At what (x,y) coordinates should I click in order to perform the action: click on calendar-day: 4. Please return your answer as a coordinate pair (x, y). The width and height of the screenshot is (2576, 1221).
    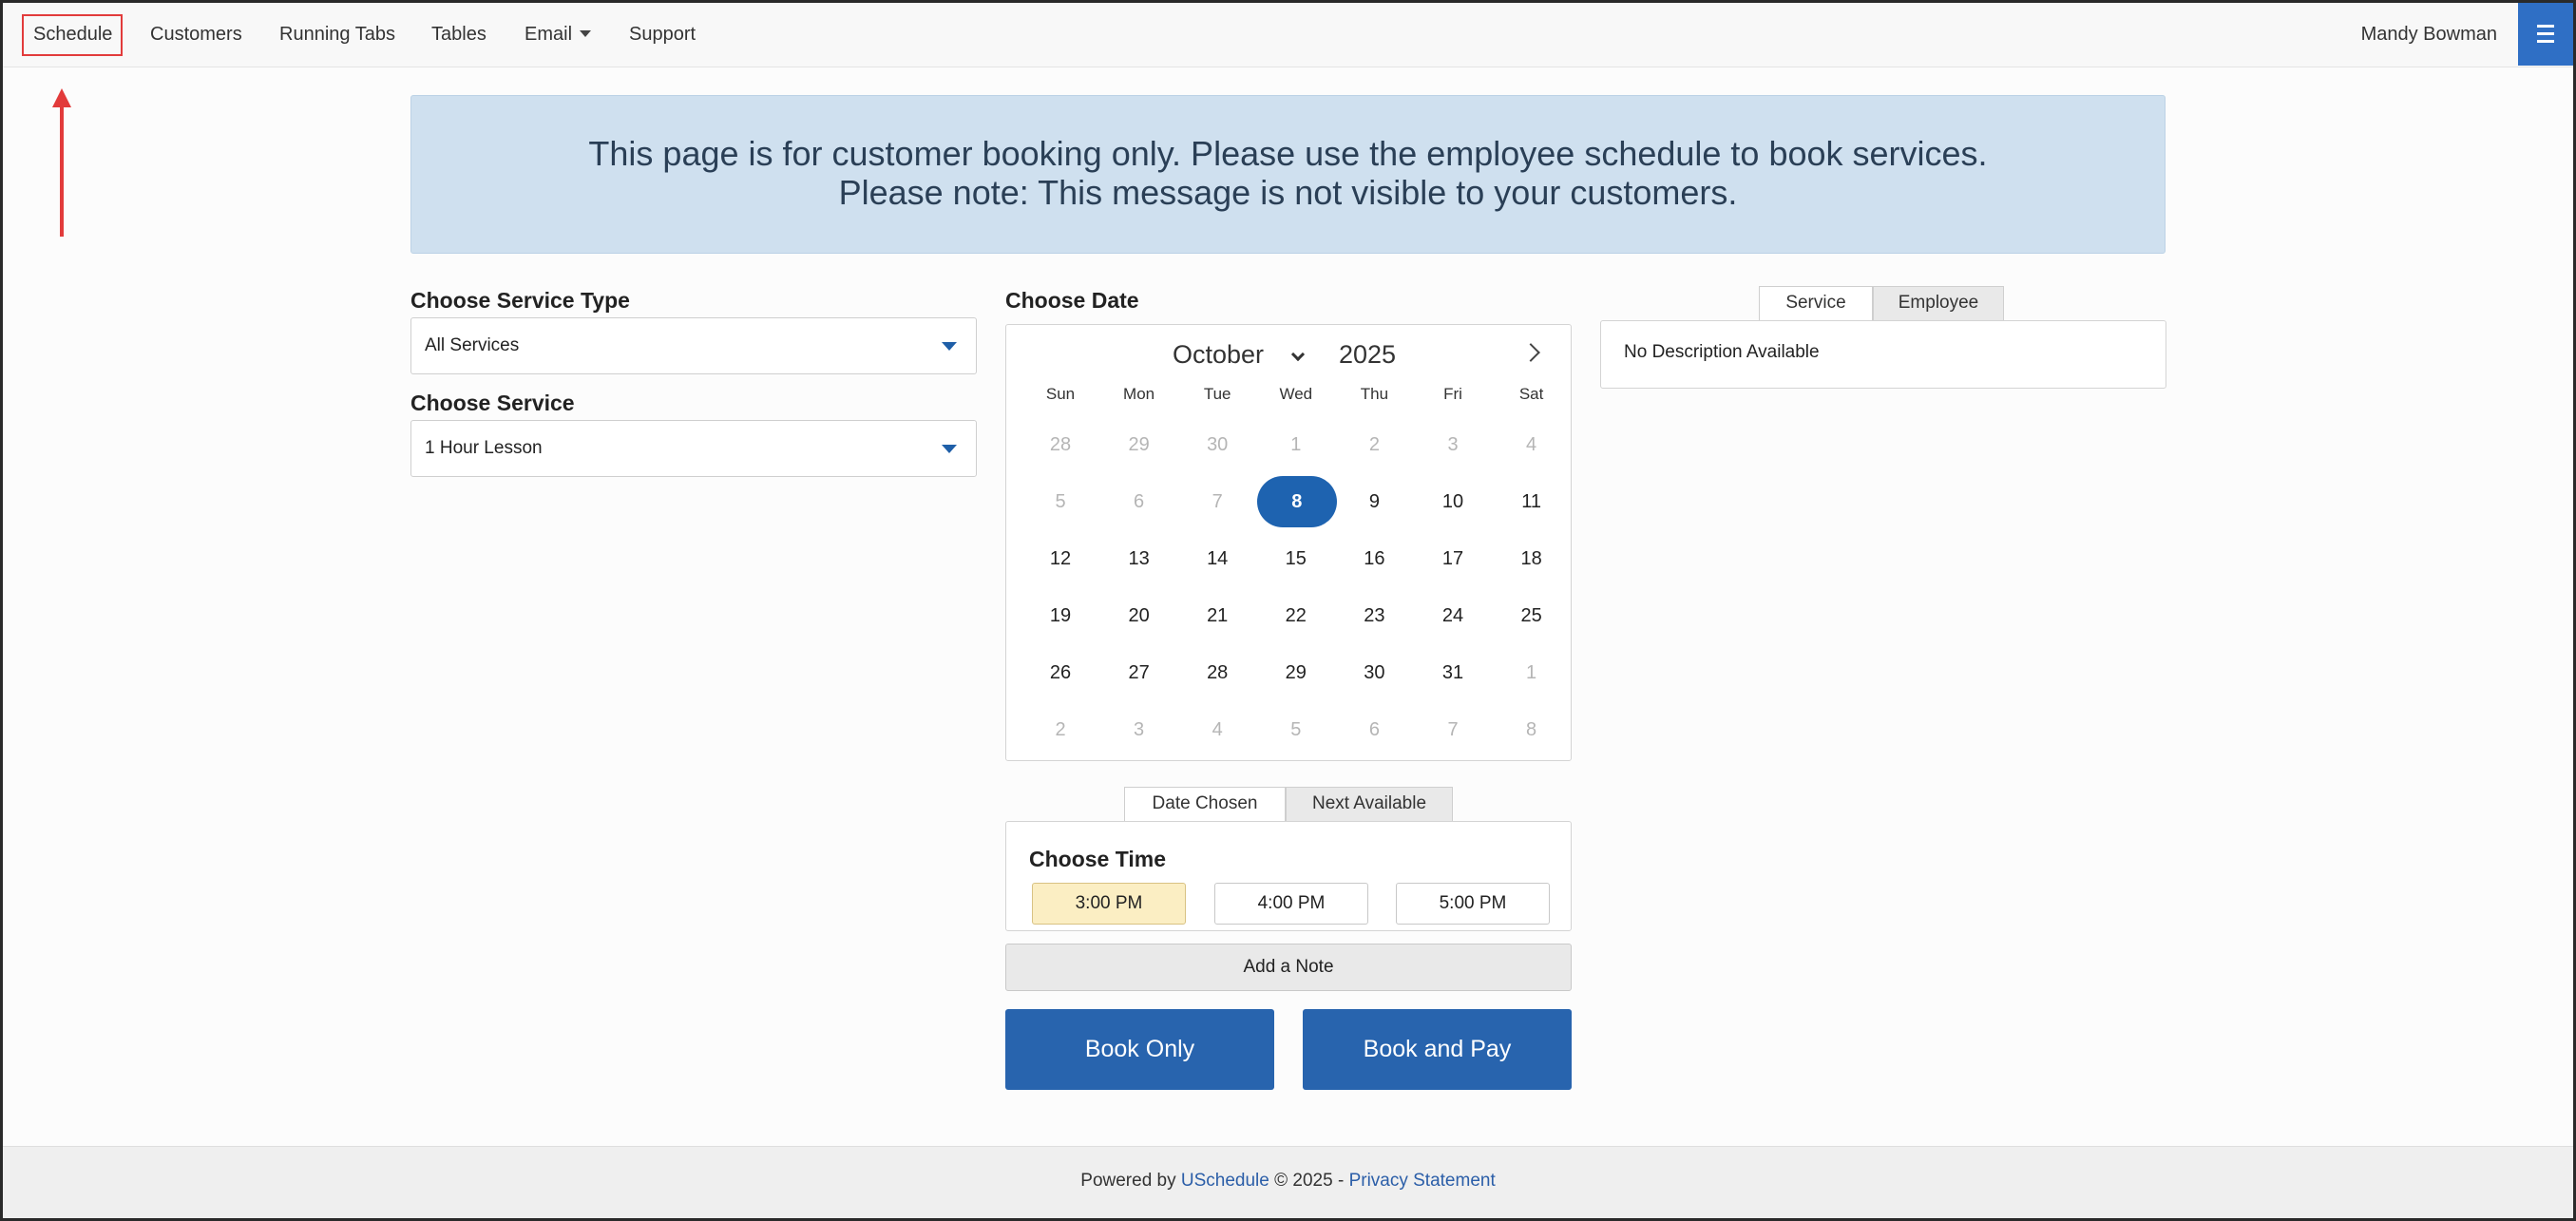
    Looking at the image, I should click on (1217, 729).